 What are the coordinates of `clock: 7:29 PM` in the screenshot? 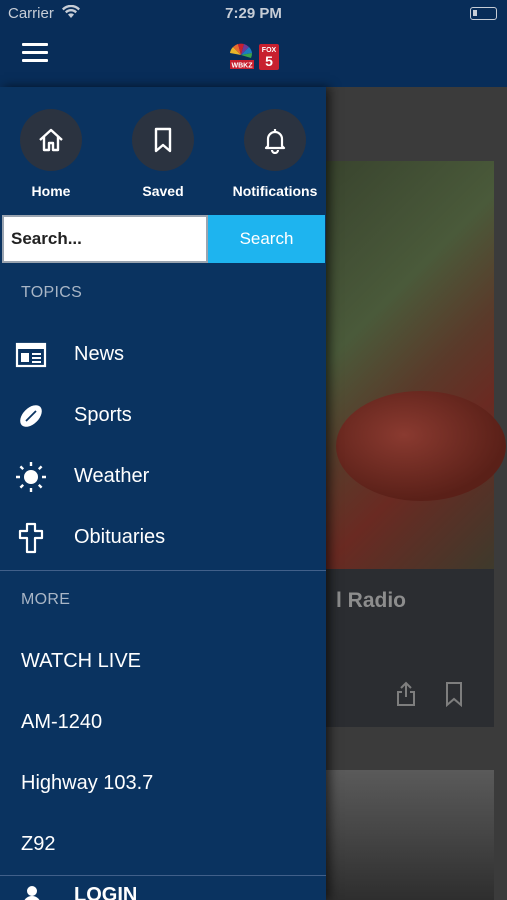 It's located at (253, 13).